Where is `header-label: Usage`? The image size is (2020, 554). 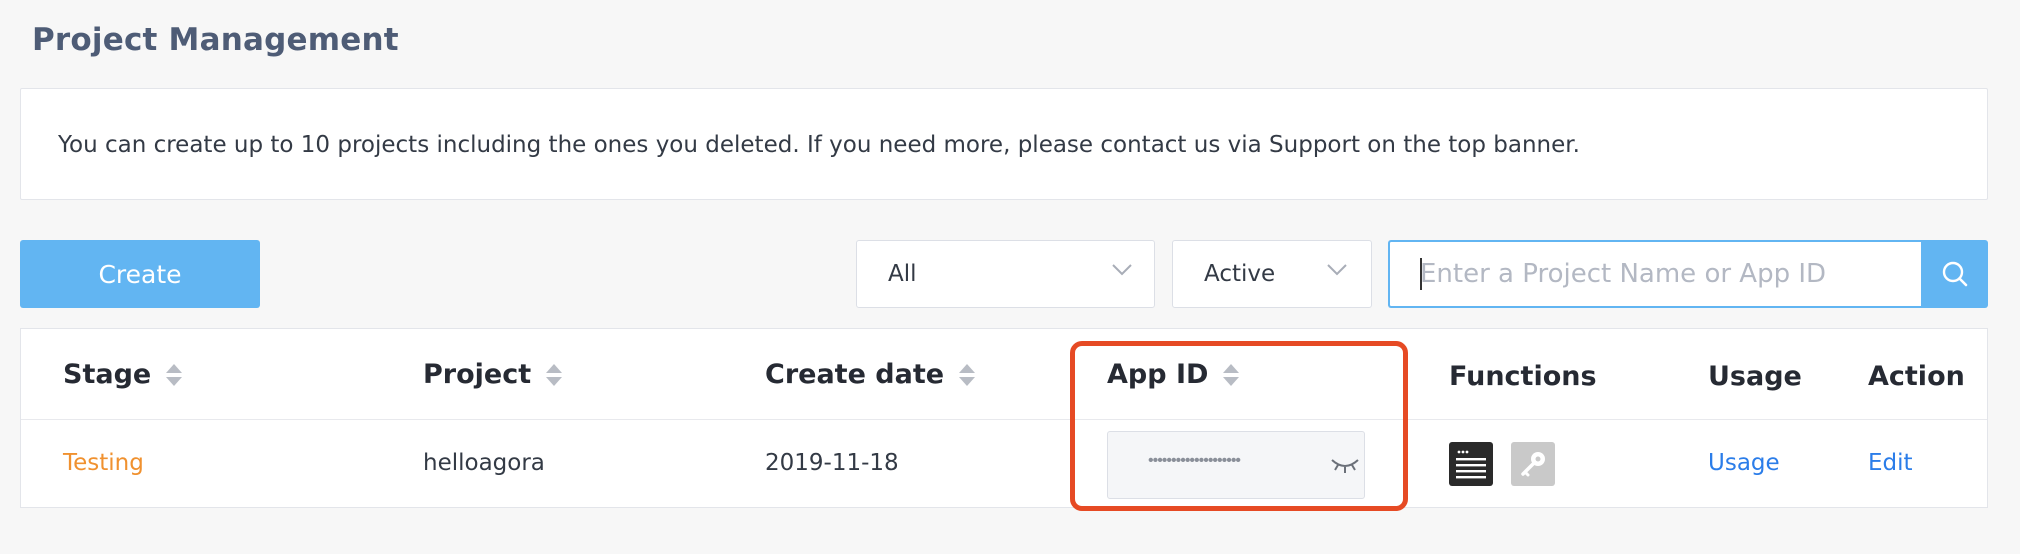 header-label: Usage is located at coordinates (1755, 376).